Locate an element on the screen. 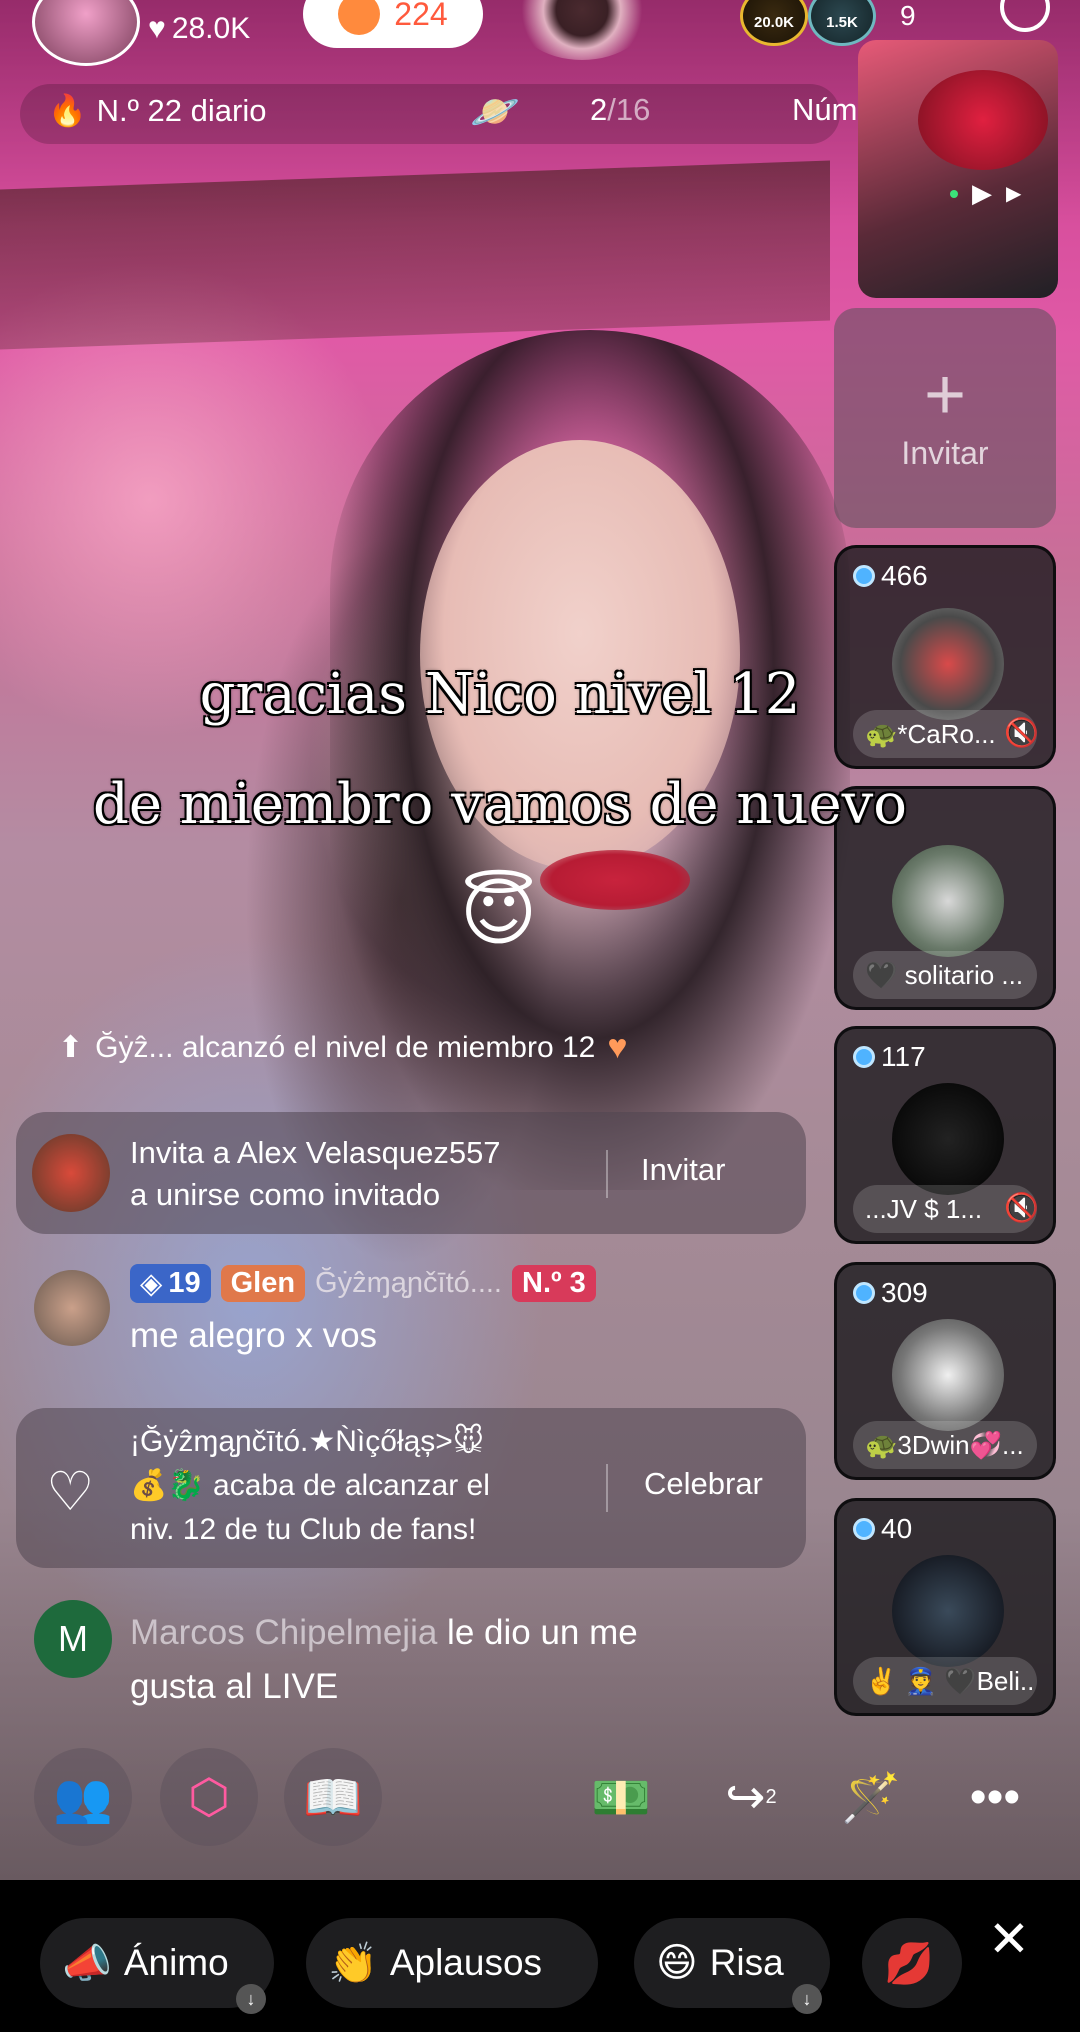 This screenshot has width=1080, height=2032. reaction-chip-risa: 😄 Risa ↓ is located at coordinates (732, 1966).